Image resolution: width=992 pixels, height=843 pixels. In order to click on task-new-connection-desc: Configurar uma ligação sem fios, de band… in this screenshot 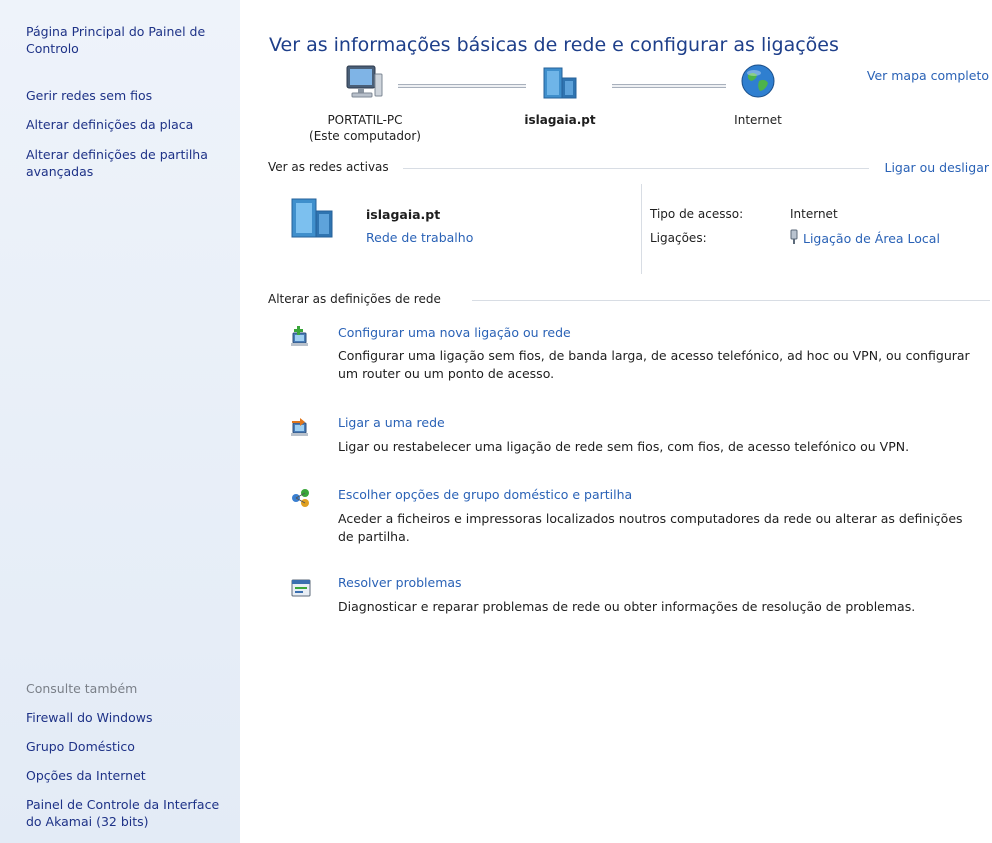, I will do `click(654, 364)`.